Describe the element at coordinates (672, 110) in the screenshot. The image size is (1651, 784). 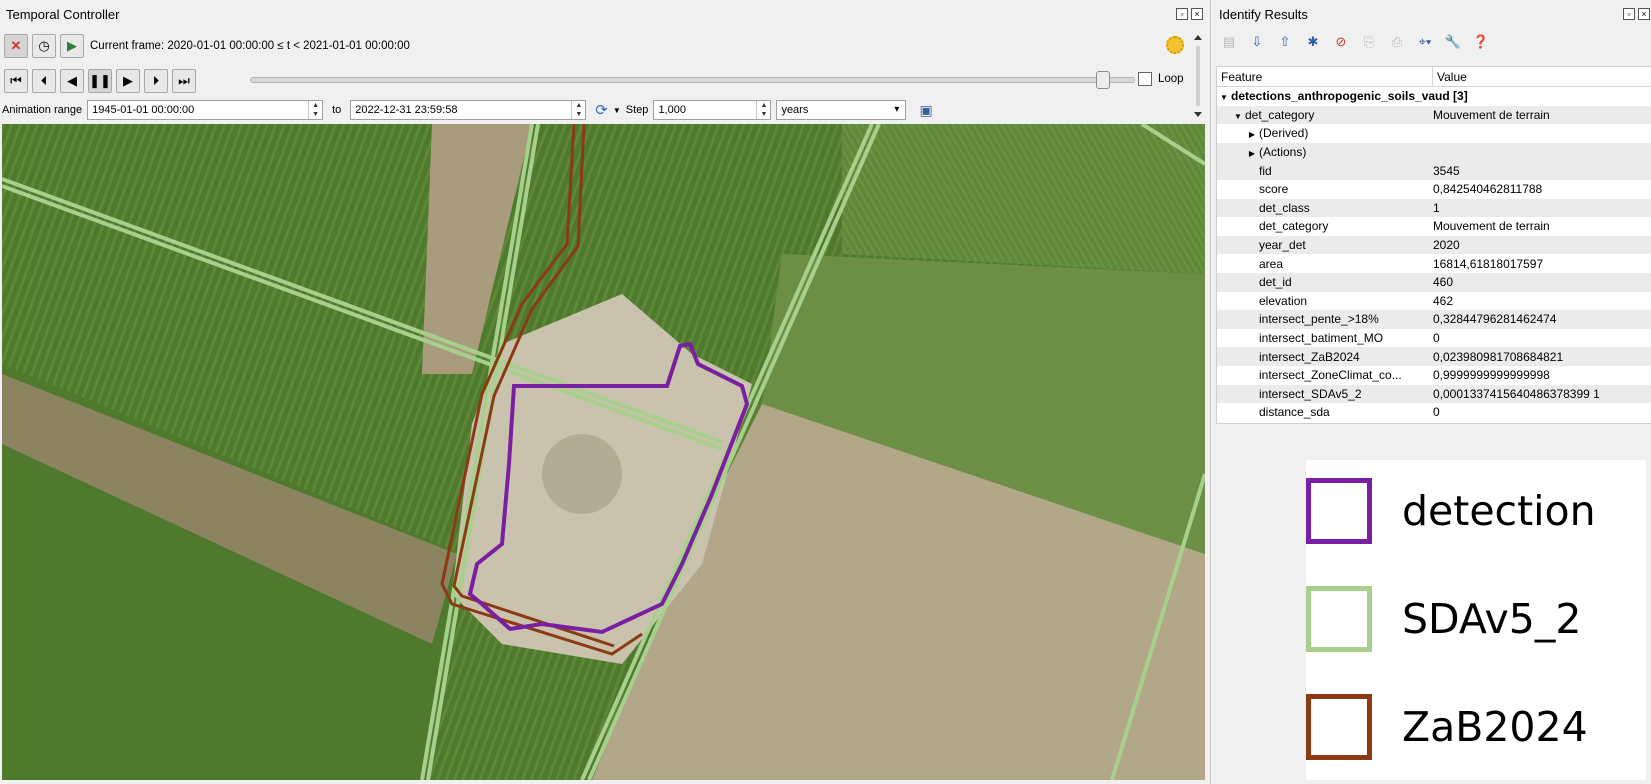
I see `step-value: 1,000` at that location.